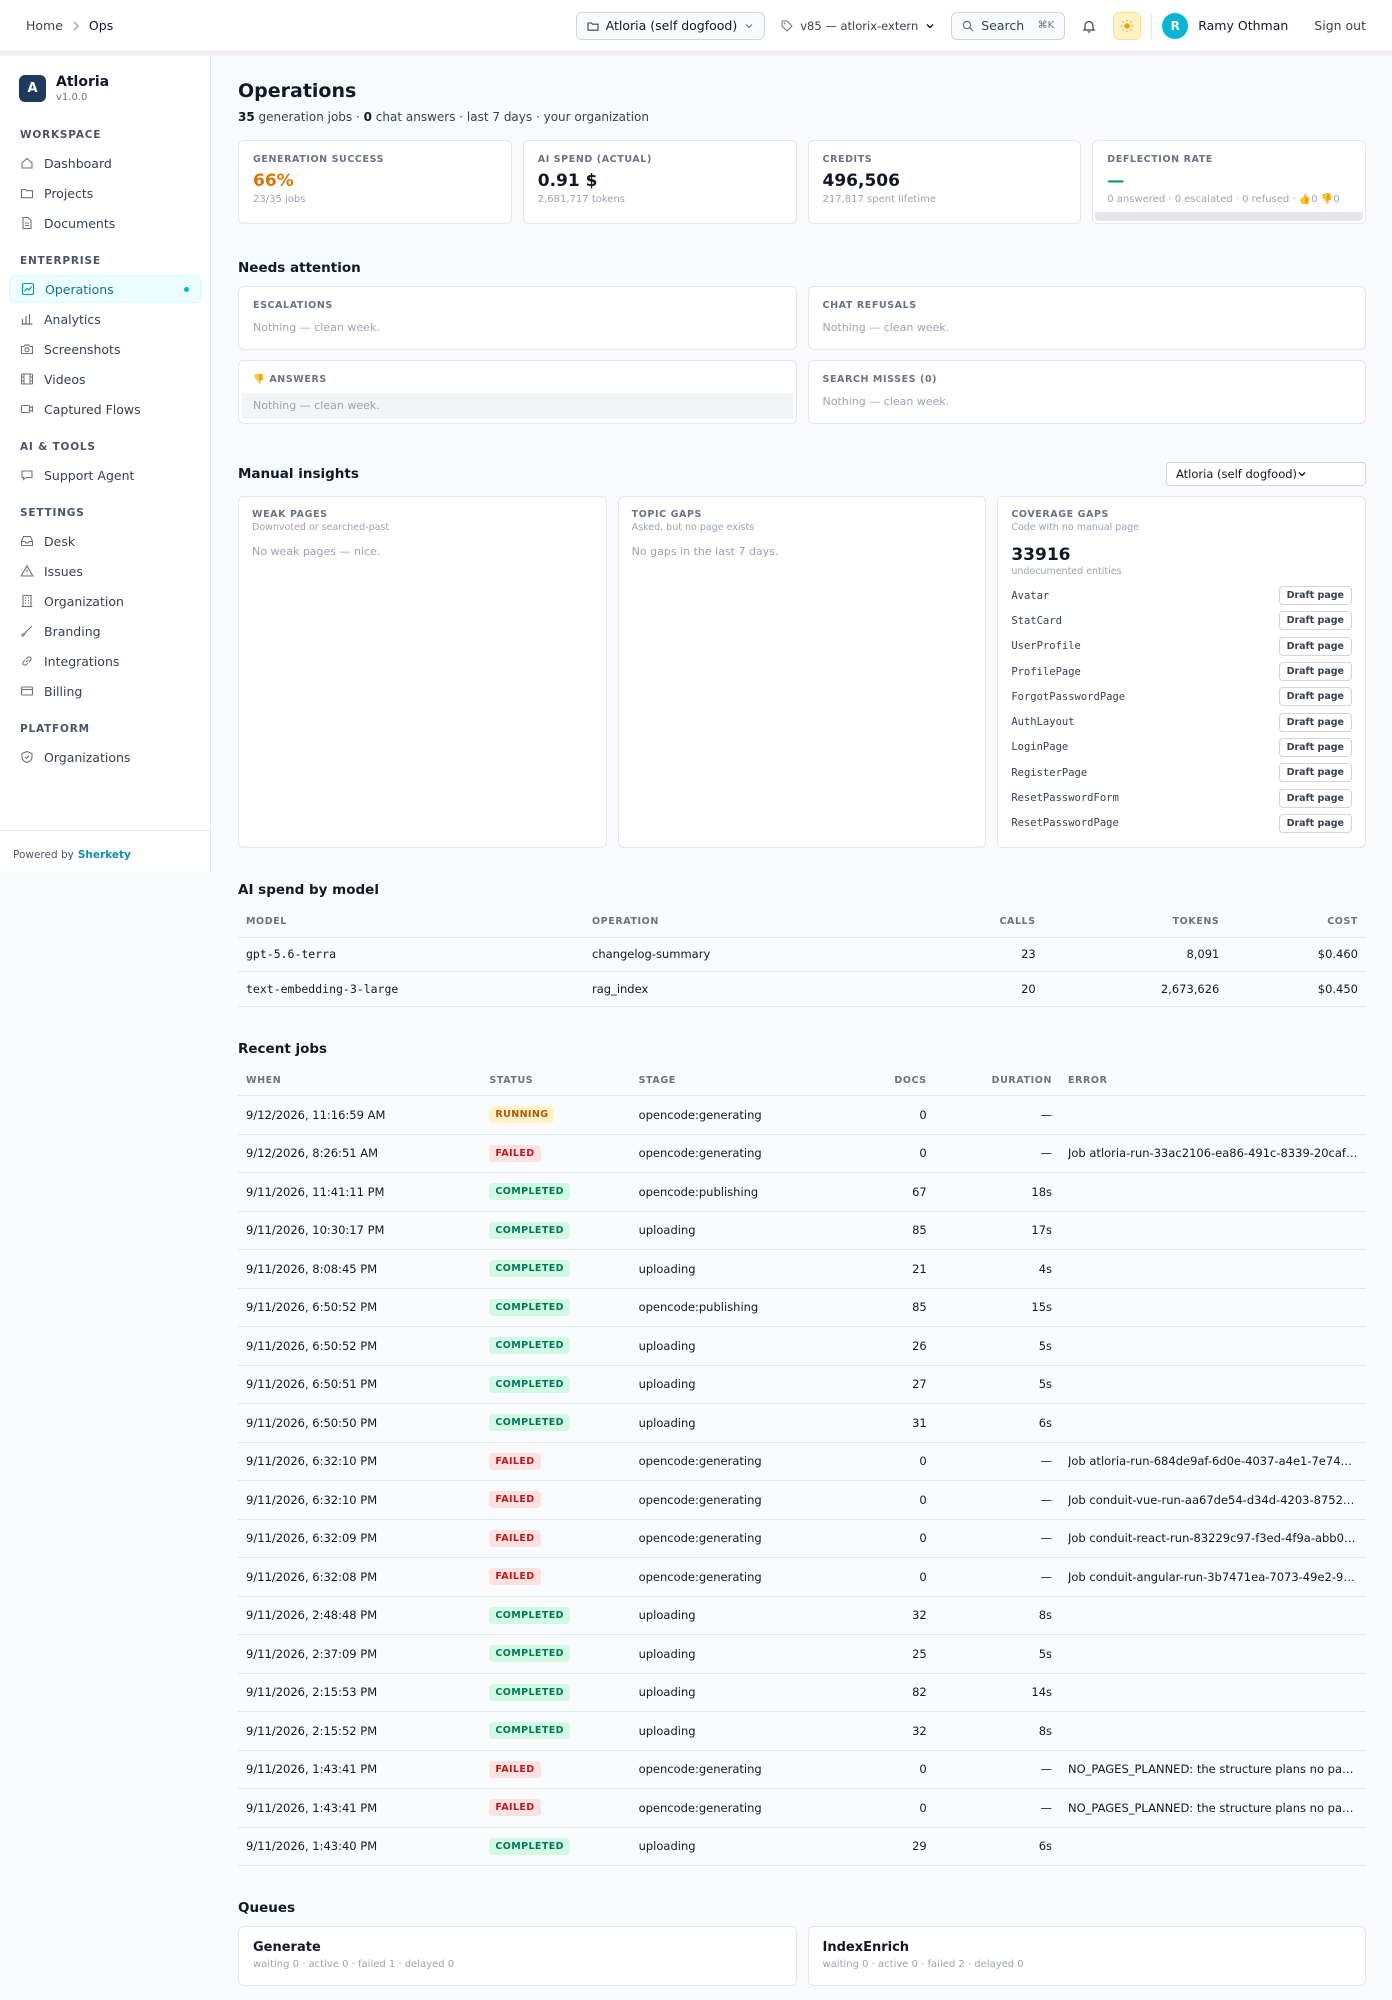 The width and height of the screenshot is (1392, 2000). Describe the element at coordinates (529, 1192) in the screenshot. I see `status-badge: COMPLETED` at that location.